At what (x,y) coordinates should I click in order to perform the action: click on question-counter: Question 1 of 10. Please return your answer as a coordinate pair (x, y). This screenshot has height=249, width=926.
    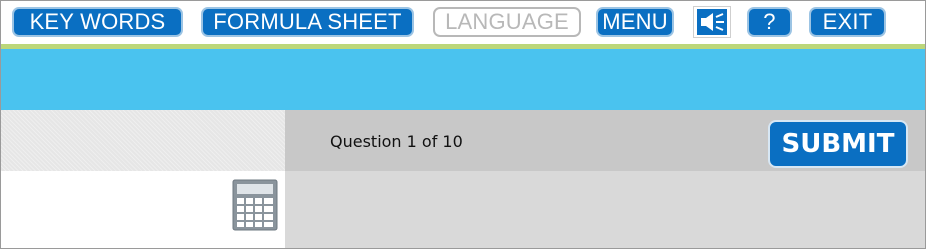
    Looking at the image, I should click on (396, 141).